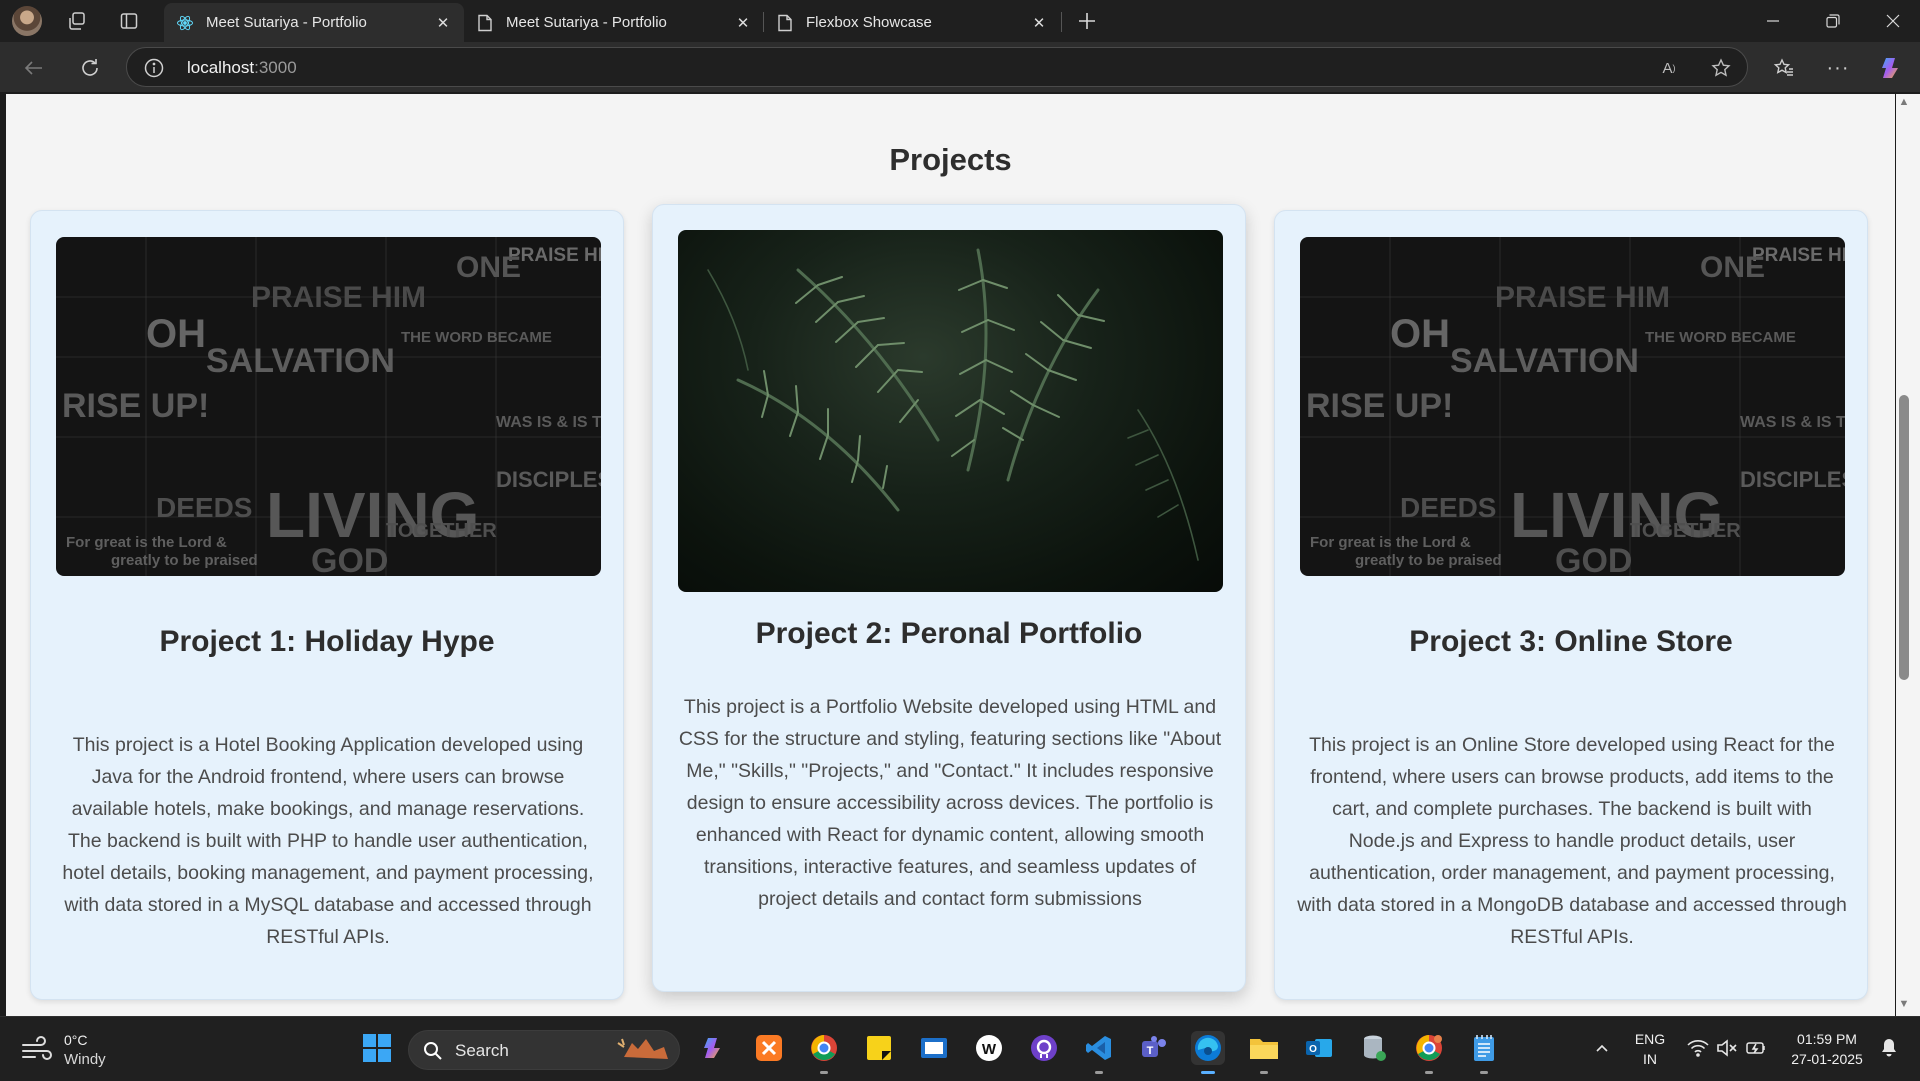 This screenshot has height=1081, width=1920. What do you see at coordinates (1602, 1048) in the screenshot?
I see `chevron-up-icon` at bounding box center [1602, 1048].